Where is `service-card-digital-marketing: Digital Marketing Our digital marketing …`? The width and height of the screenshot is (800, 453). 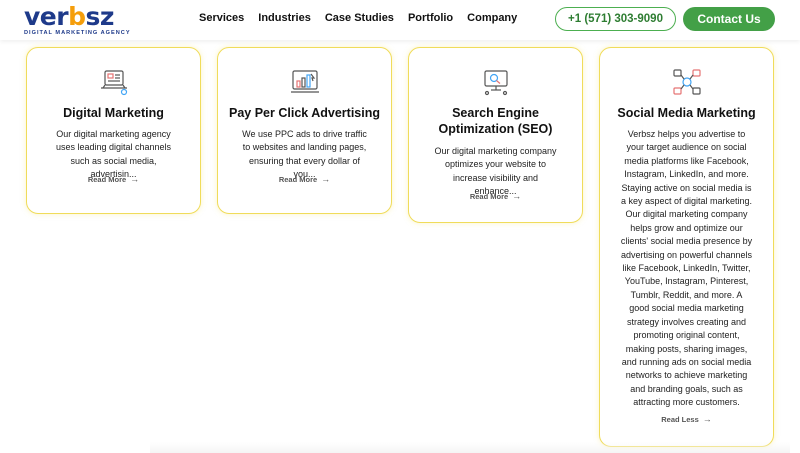 service-card-digital-marketing: Digital Marketing Our digital marketing … is located at coordinates (113, 130).